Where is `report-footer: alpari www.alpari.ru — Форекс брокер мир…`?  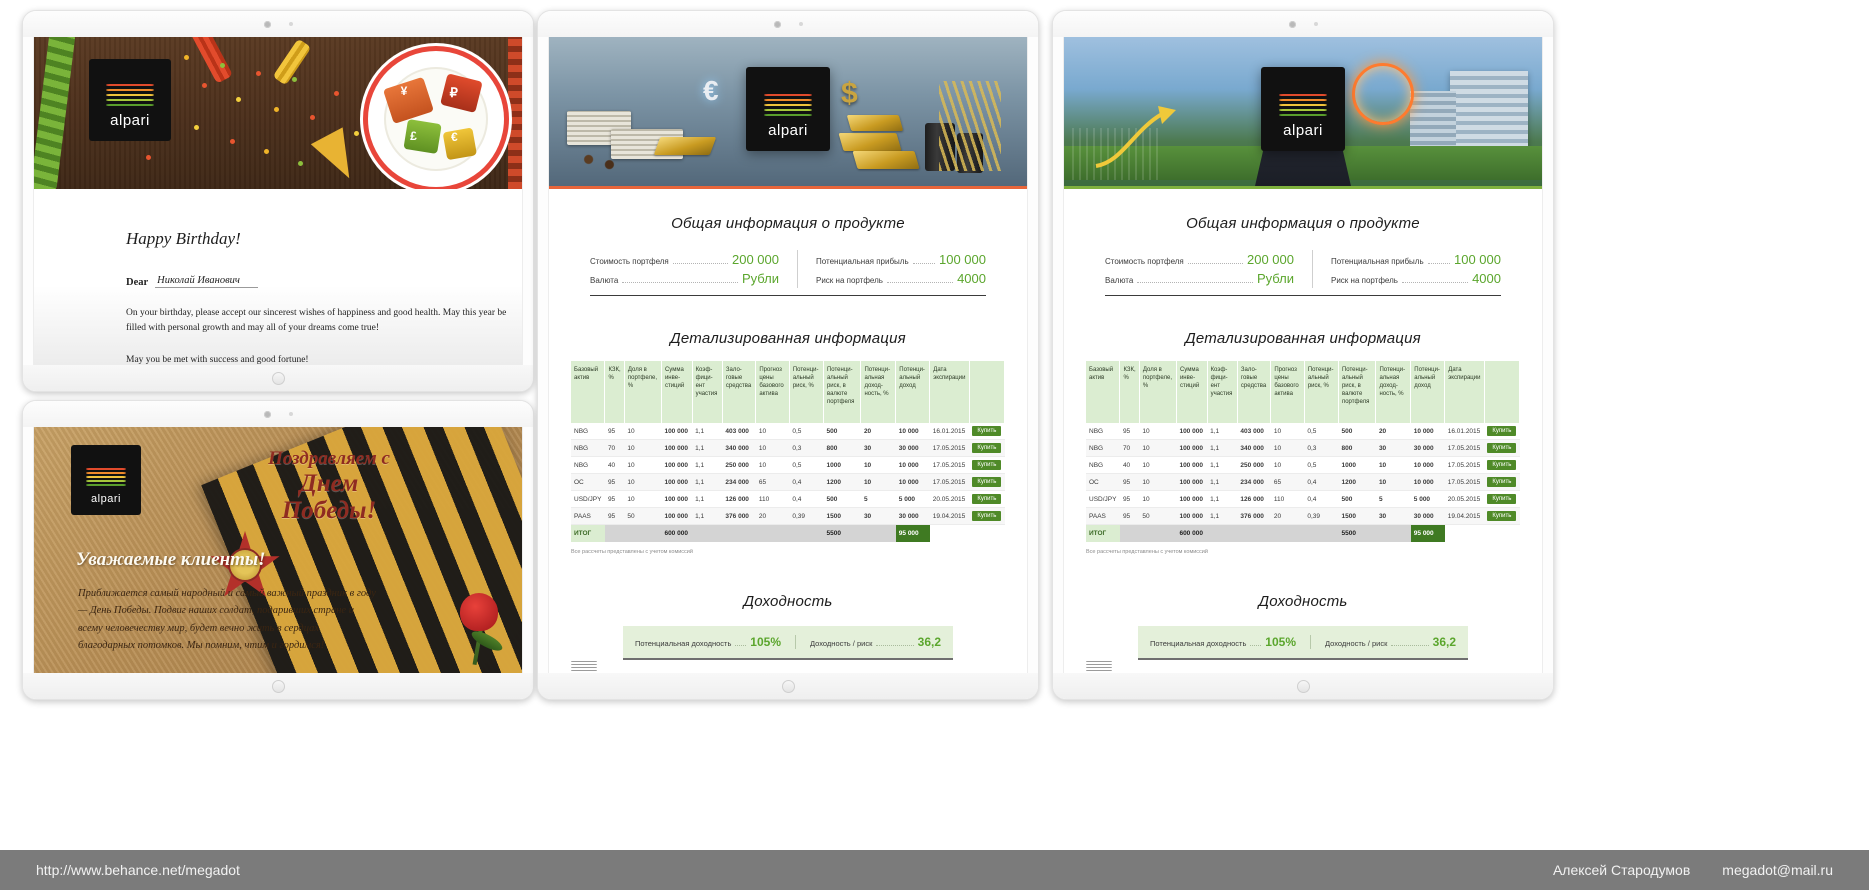 report-footer: alpari www.alpari.ru — Форекс брокер мир… is located at coordinates (1303, 666).